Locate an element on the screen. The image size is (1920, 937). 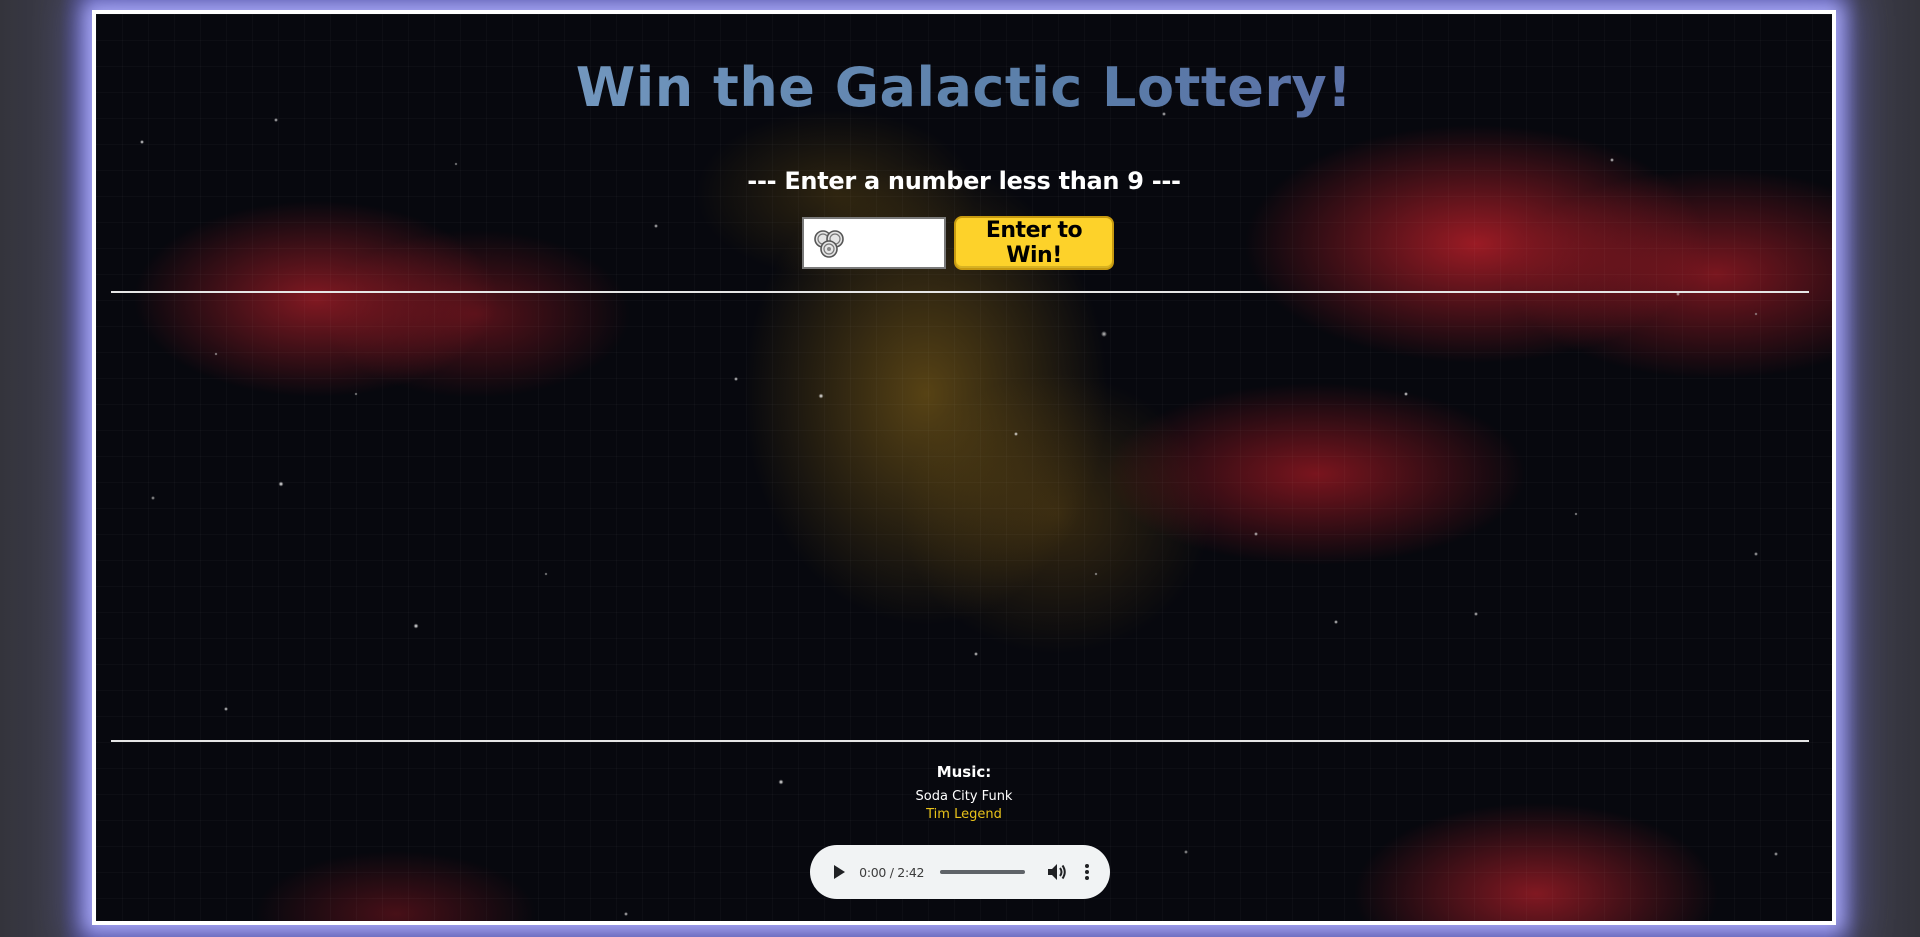
volume-icon is located at coordinates (1056, 872).